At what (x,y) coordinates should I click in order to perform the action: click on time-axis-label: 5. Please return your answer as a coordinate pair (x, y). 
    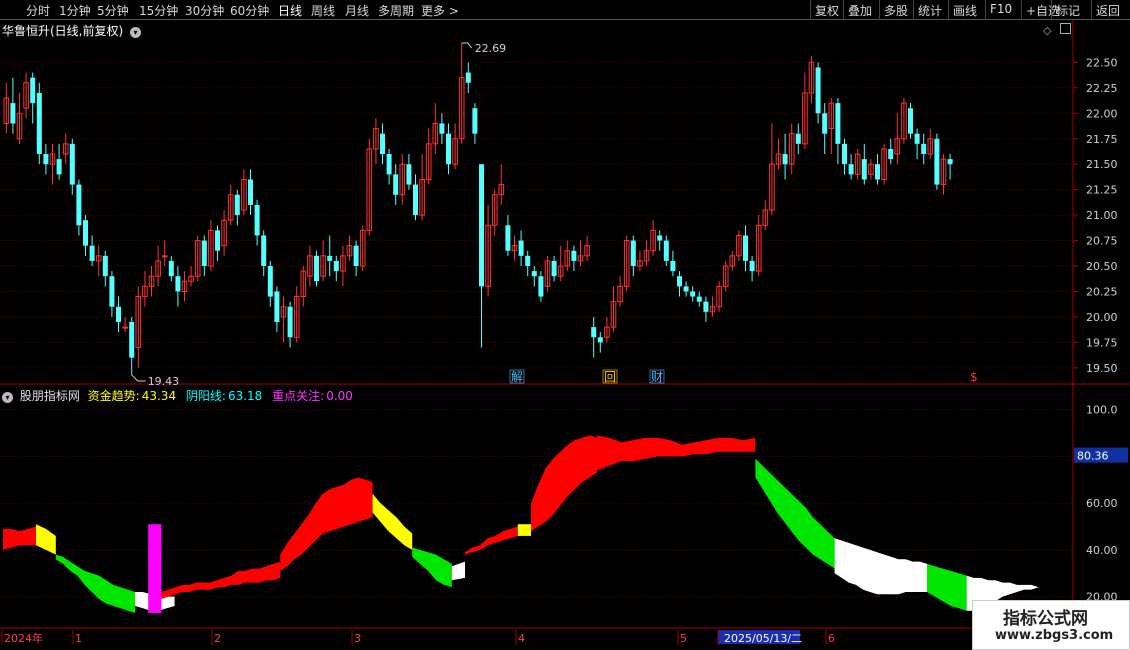
    Looking at the image, I should click on (683, 638).